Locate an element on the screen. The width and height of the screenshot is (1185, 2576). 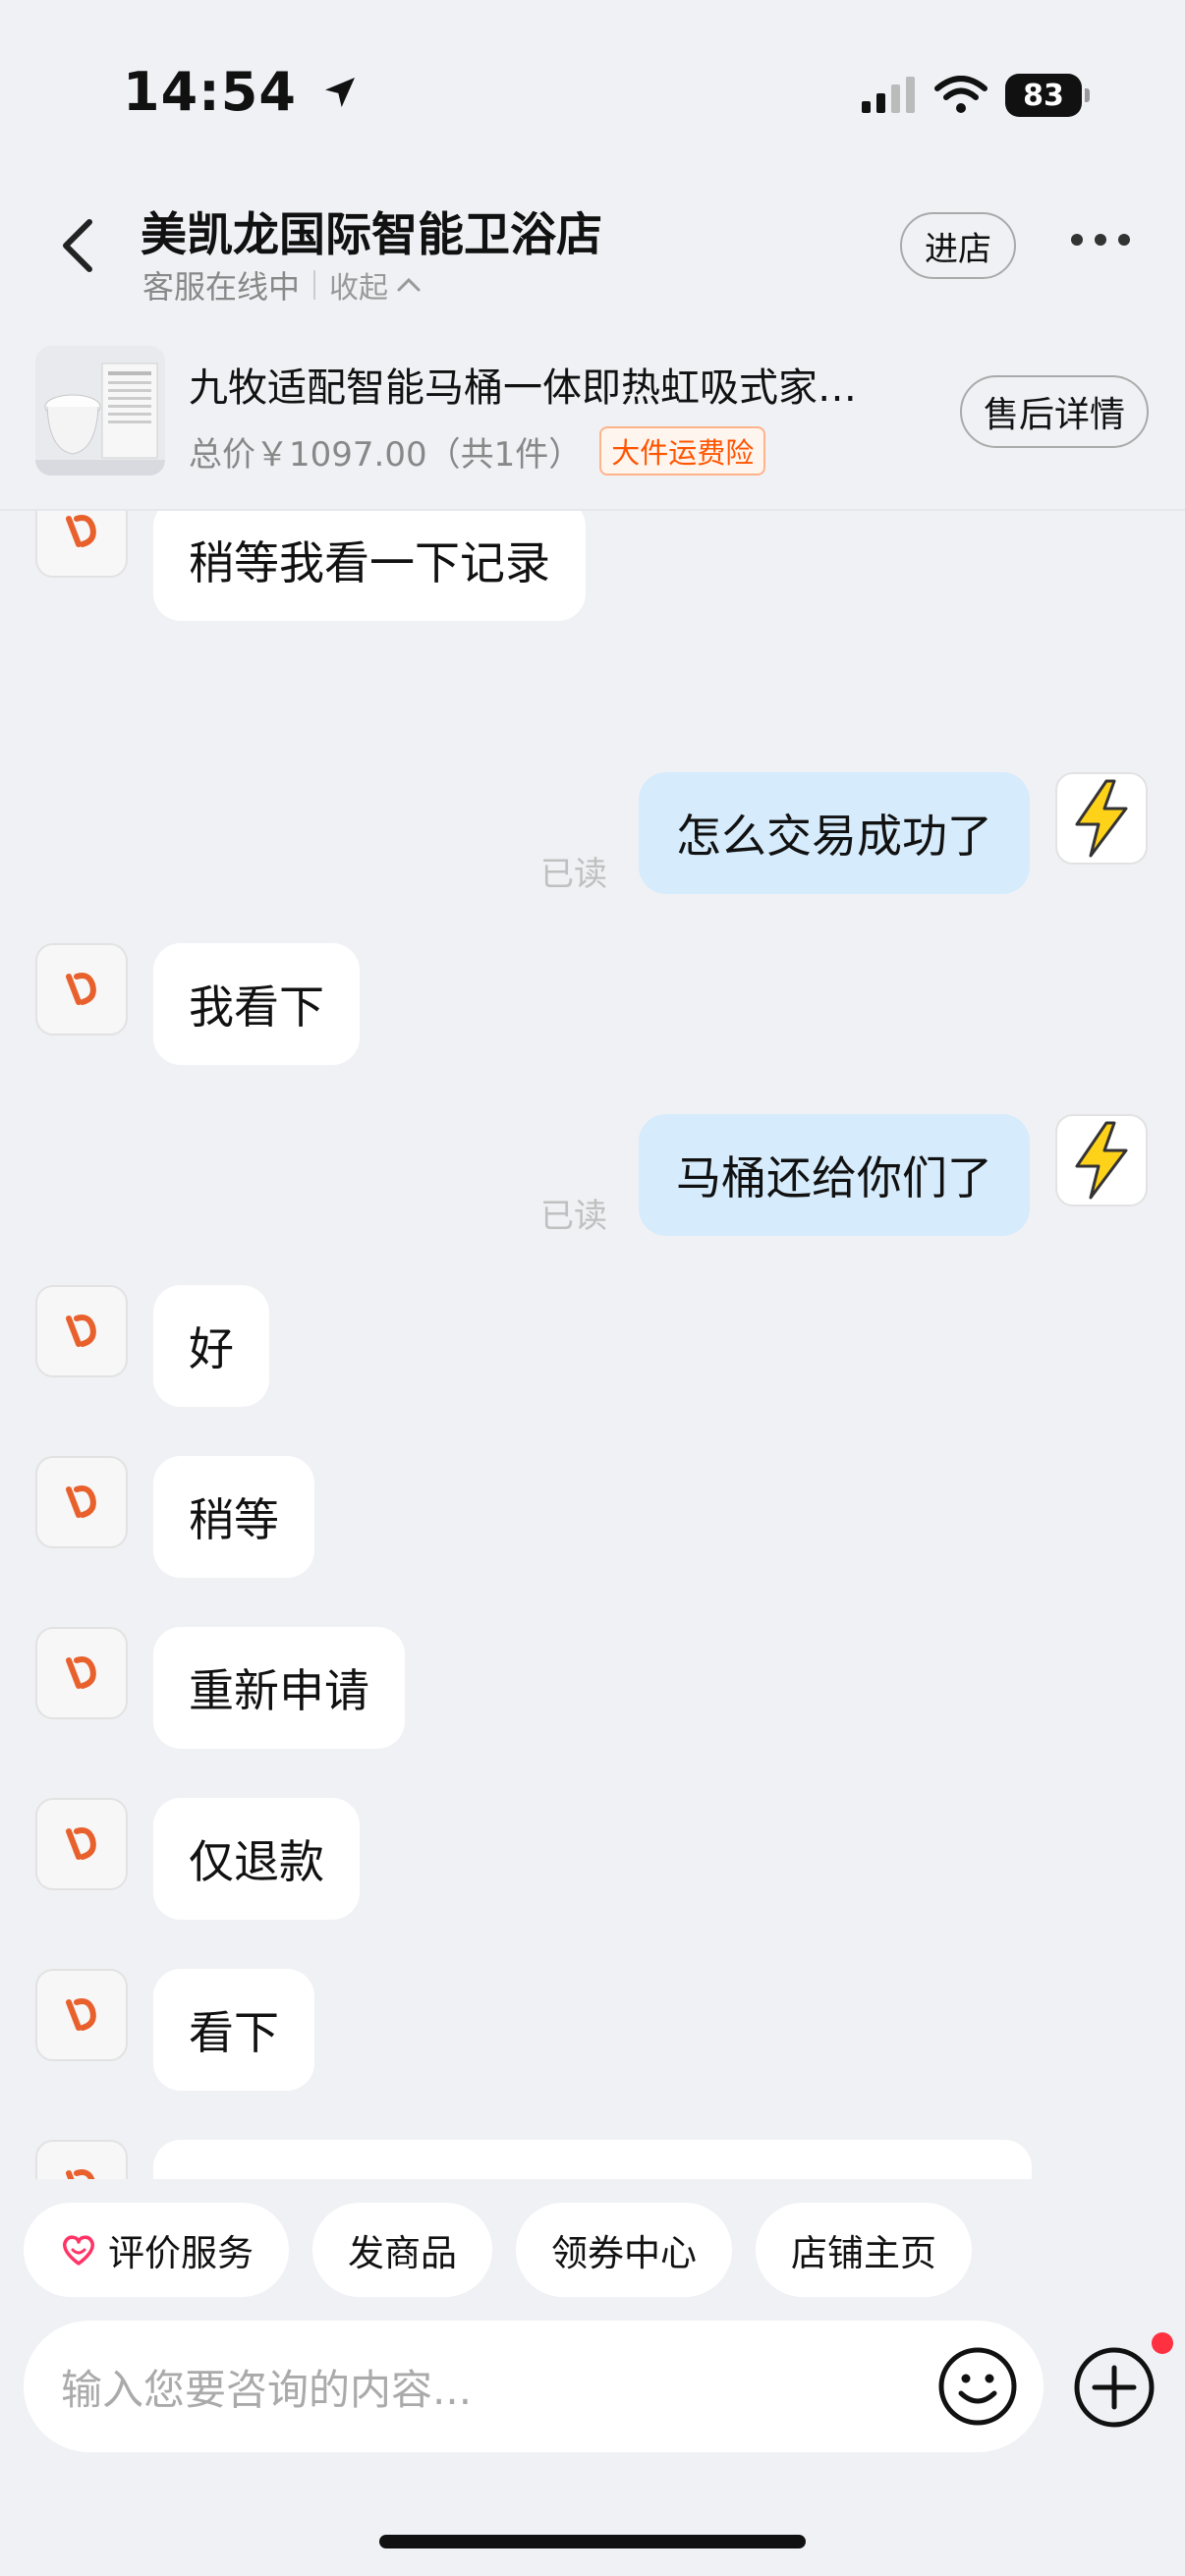
message-bubble-shop: 稍等 is located at coordinates (234, 1517).